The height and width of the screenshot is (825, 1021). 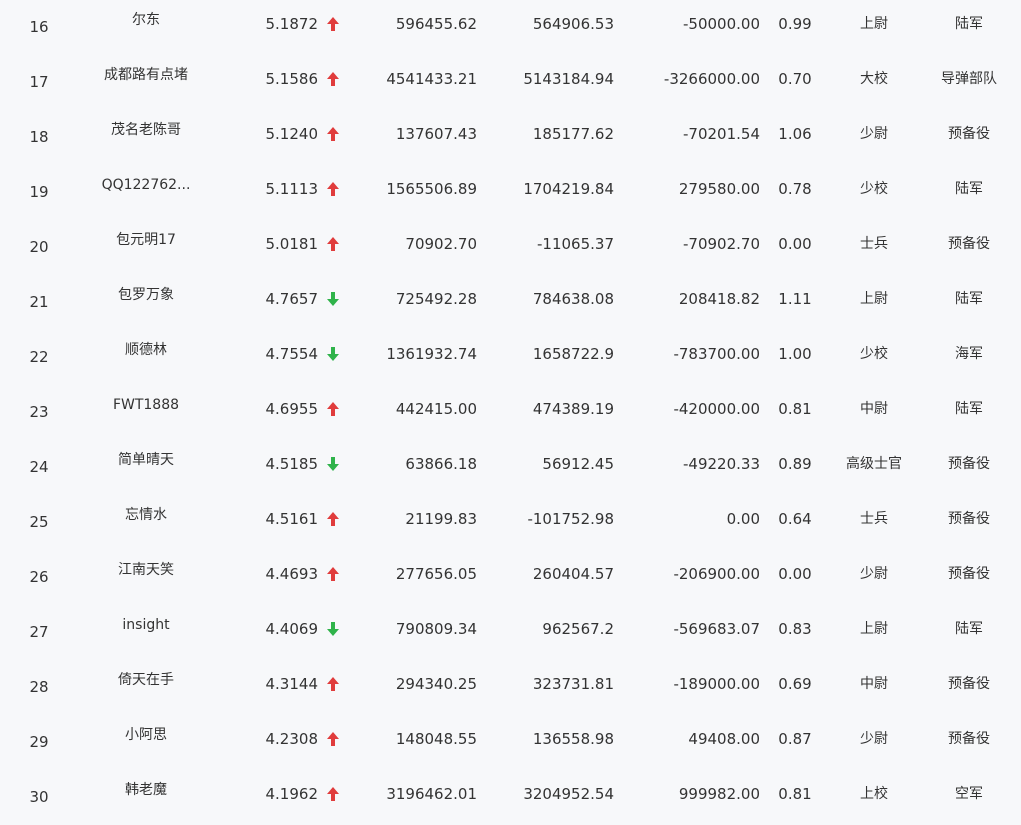 What do you see at coordinates (436, 739) in the screenshot?
I see `value-1: 148048.55` at bounding box center [436, 739].